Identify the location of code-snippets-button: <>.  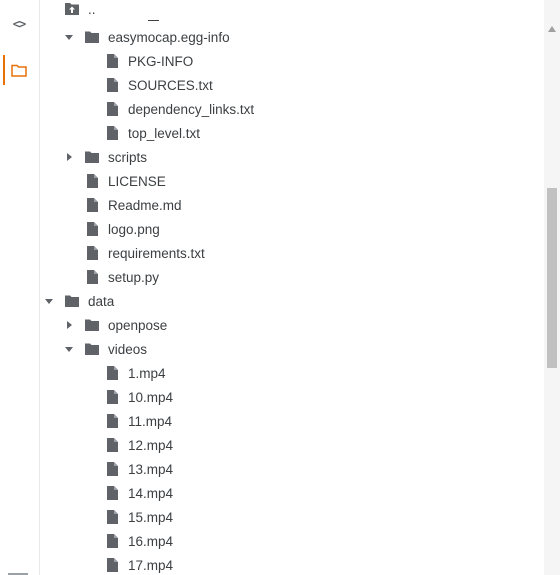
(19, 24).